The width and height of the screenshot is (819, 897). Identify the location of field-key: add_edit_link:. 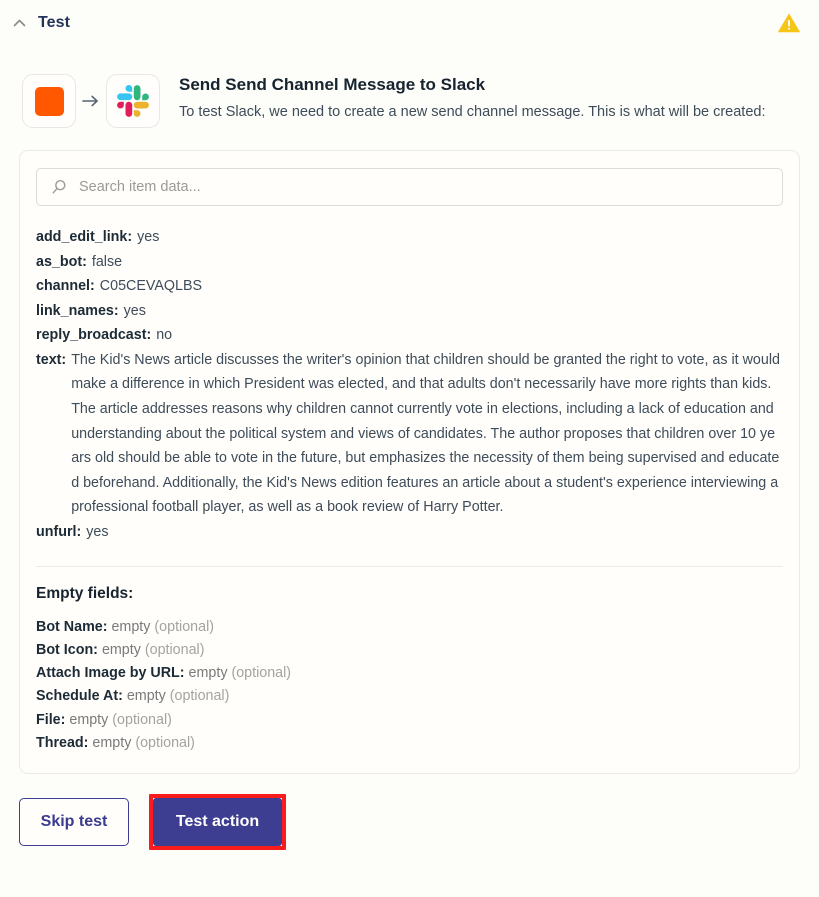
(84, 237).